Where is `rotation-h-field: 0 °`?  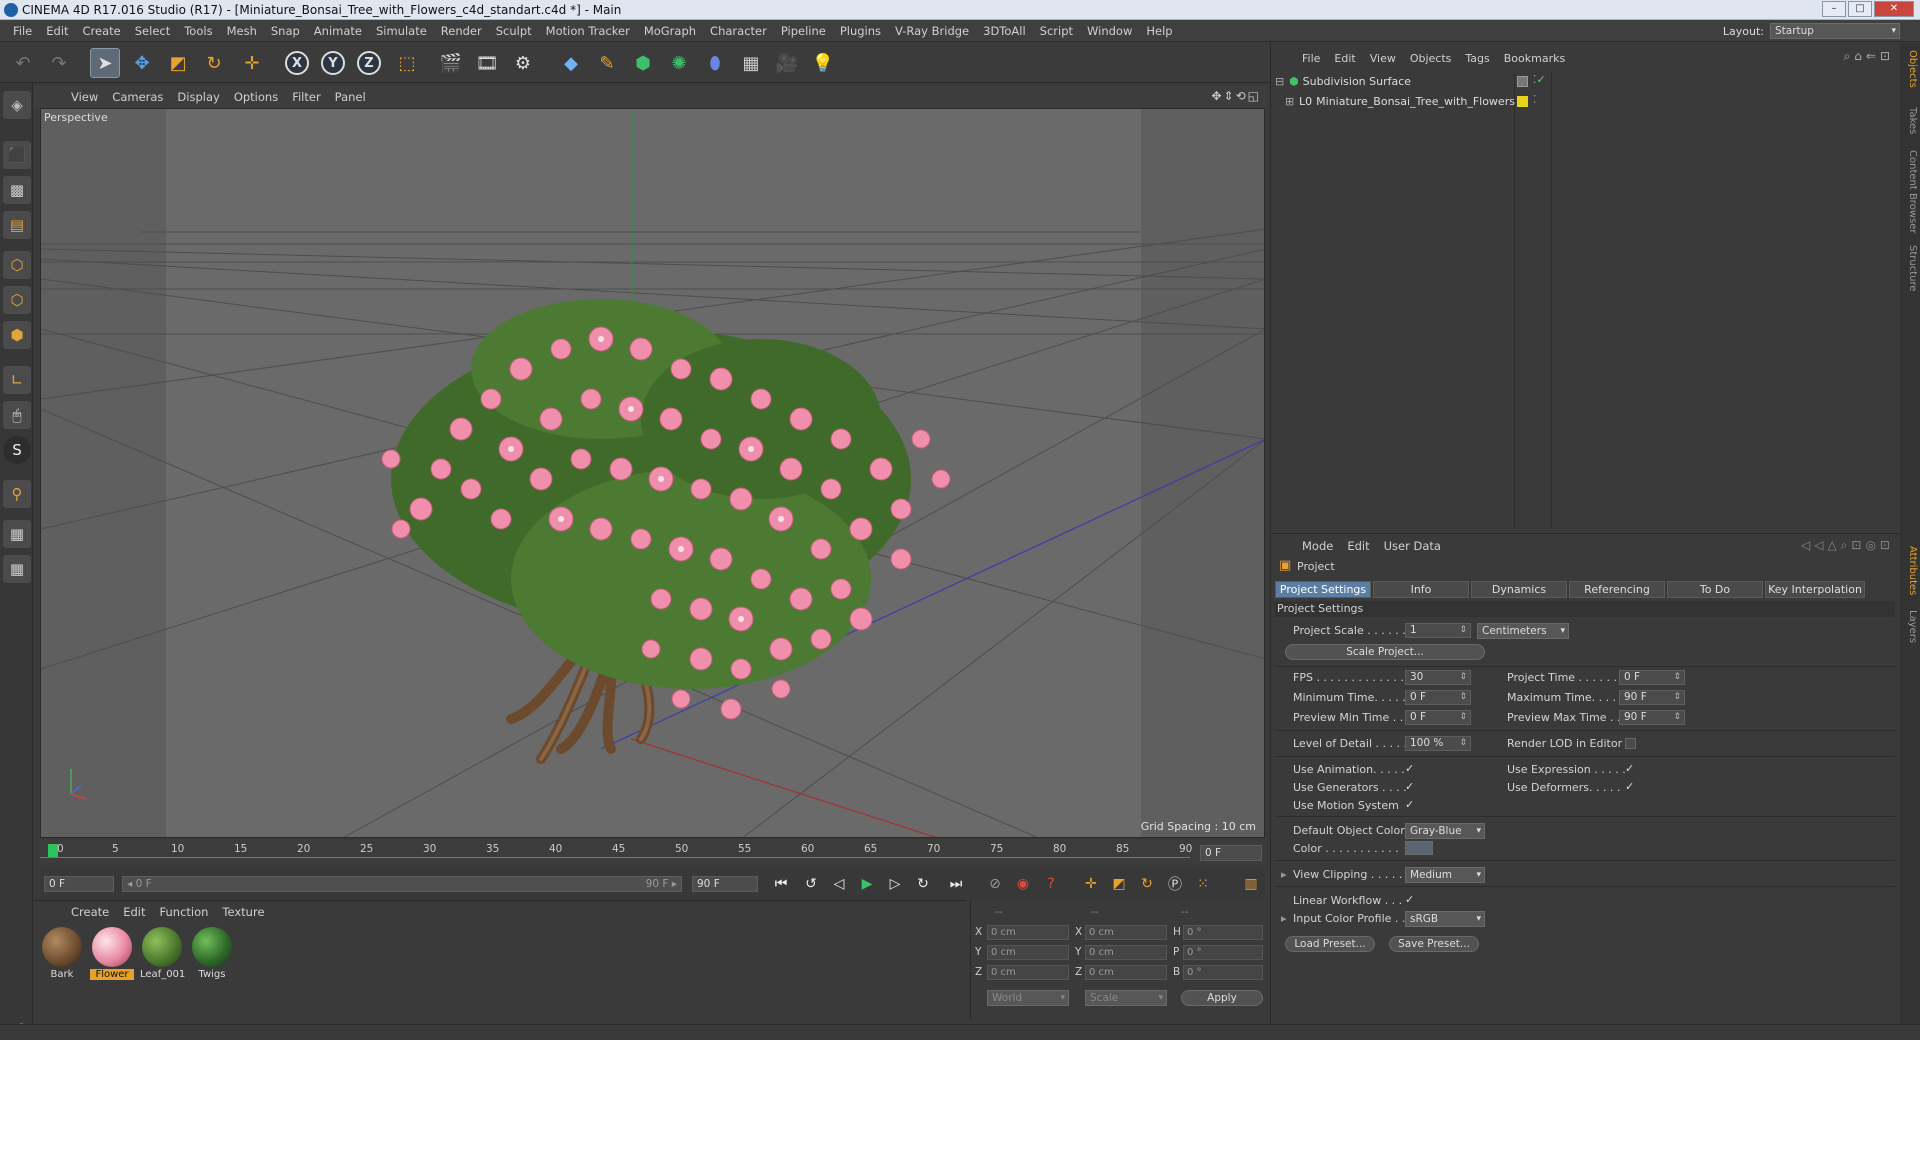
rotation-h-field: 0 ° is located at coordinates (1223, 932).